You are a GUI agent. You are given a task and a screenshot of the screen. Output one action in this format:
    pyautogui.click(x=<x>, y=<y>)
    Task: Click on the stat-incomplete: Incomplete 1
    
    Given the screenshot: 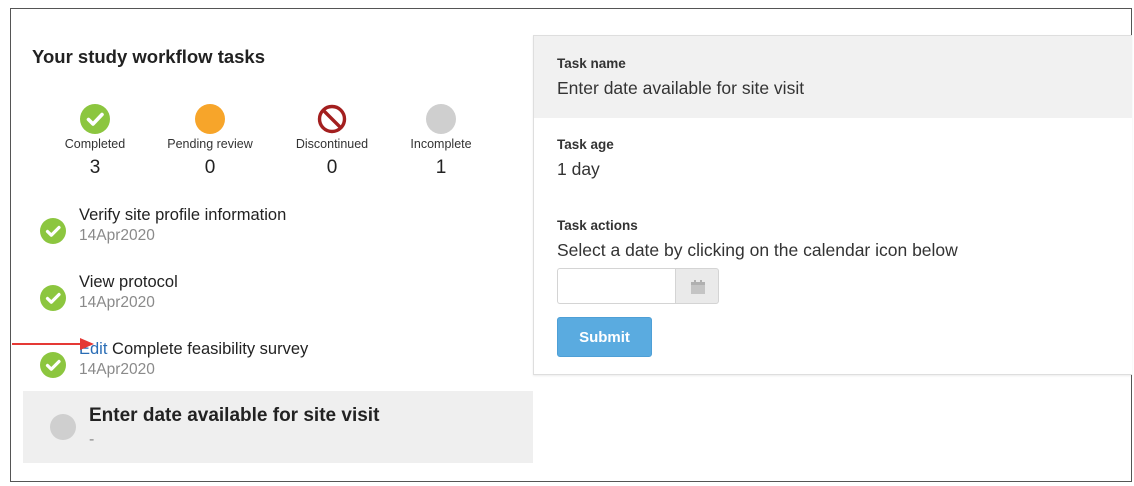 What is the action you would take?
    pyautogui.click(x=441, y=141)
    